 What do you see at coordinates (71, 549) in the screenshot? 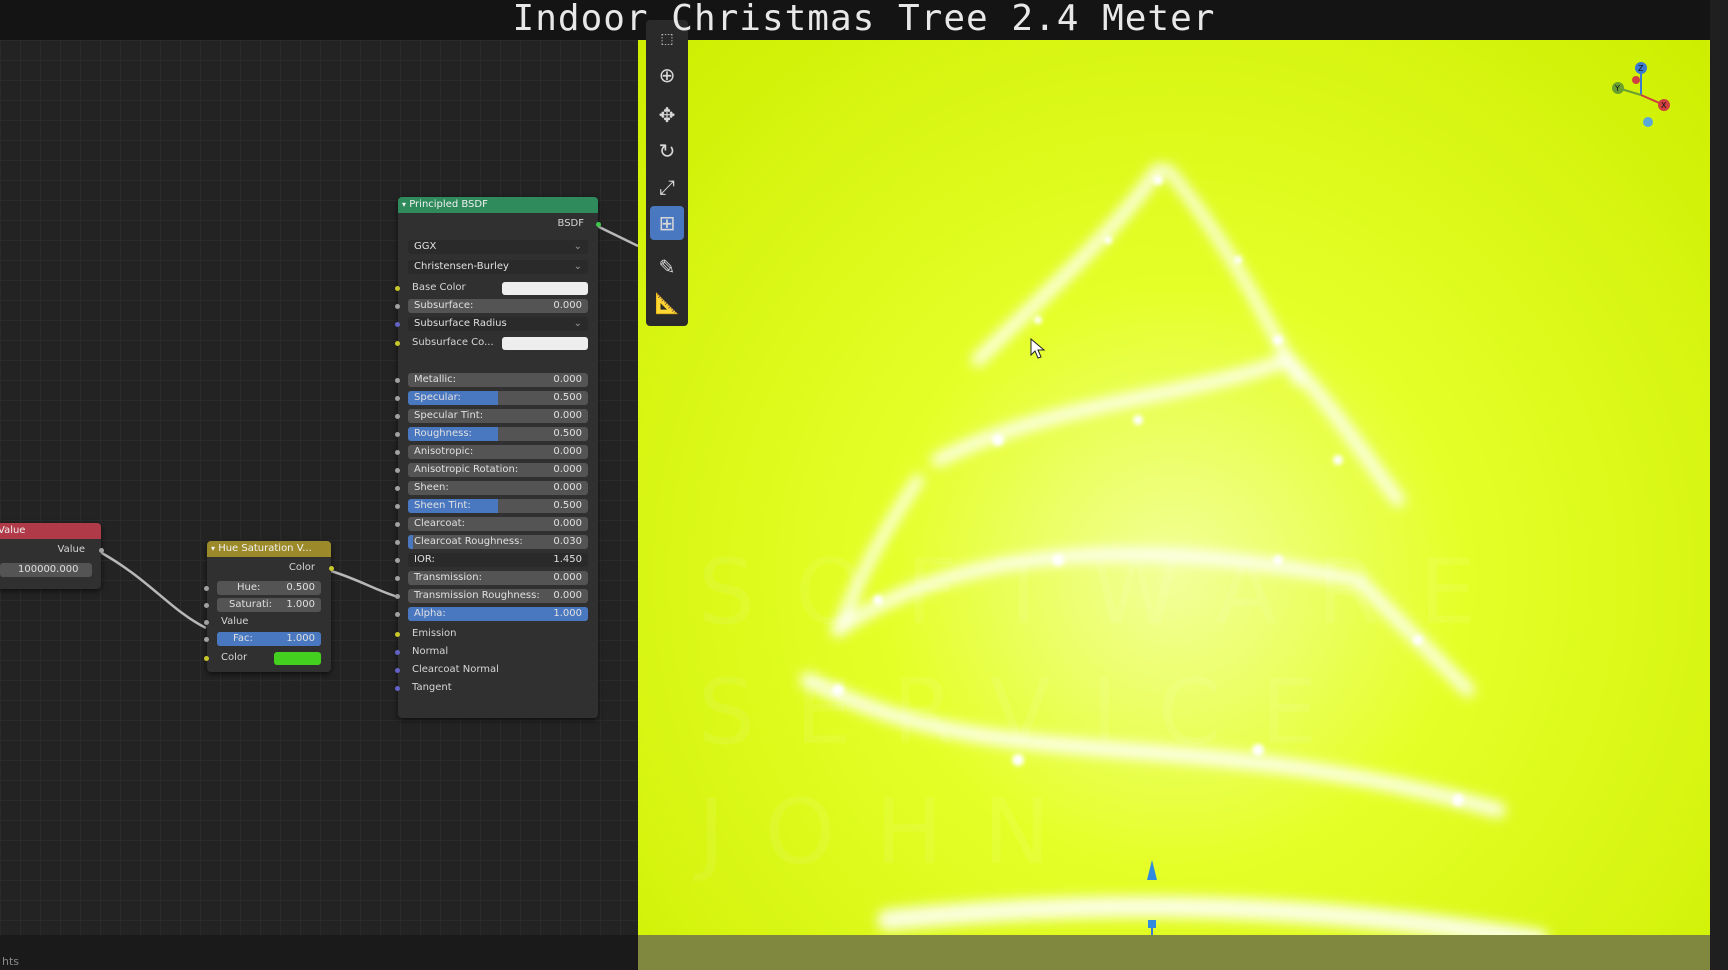
I see `value-output-label: Value` at bounding box center [71, 549].